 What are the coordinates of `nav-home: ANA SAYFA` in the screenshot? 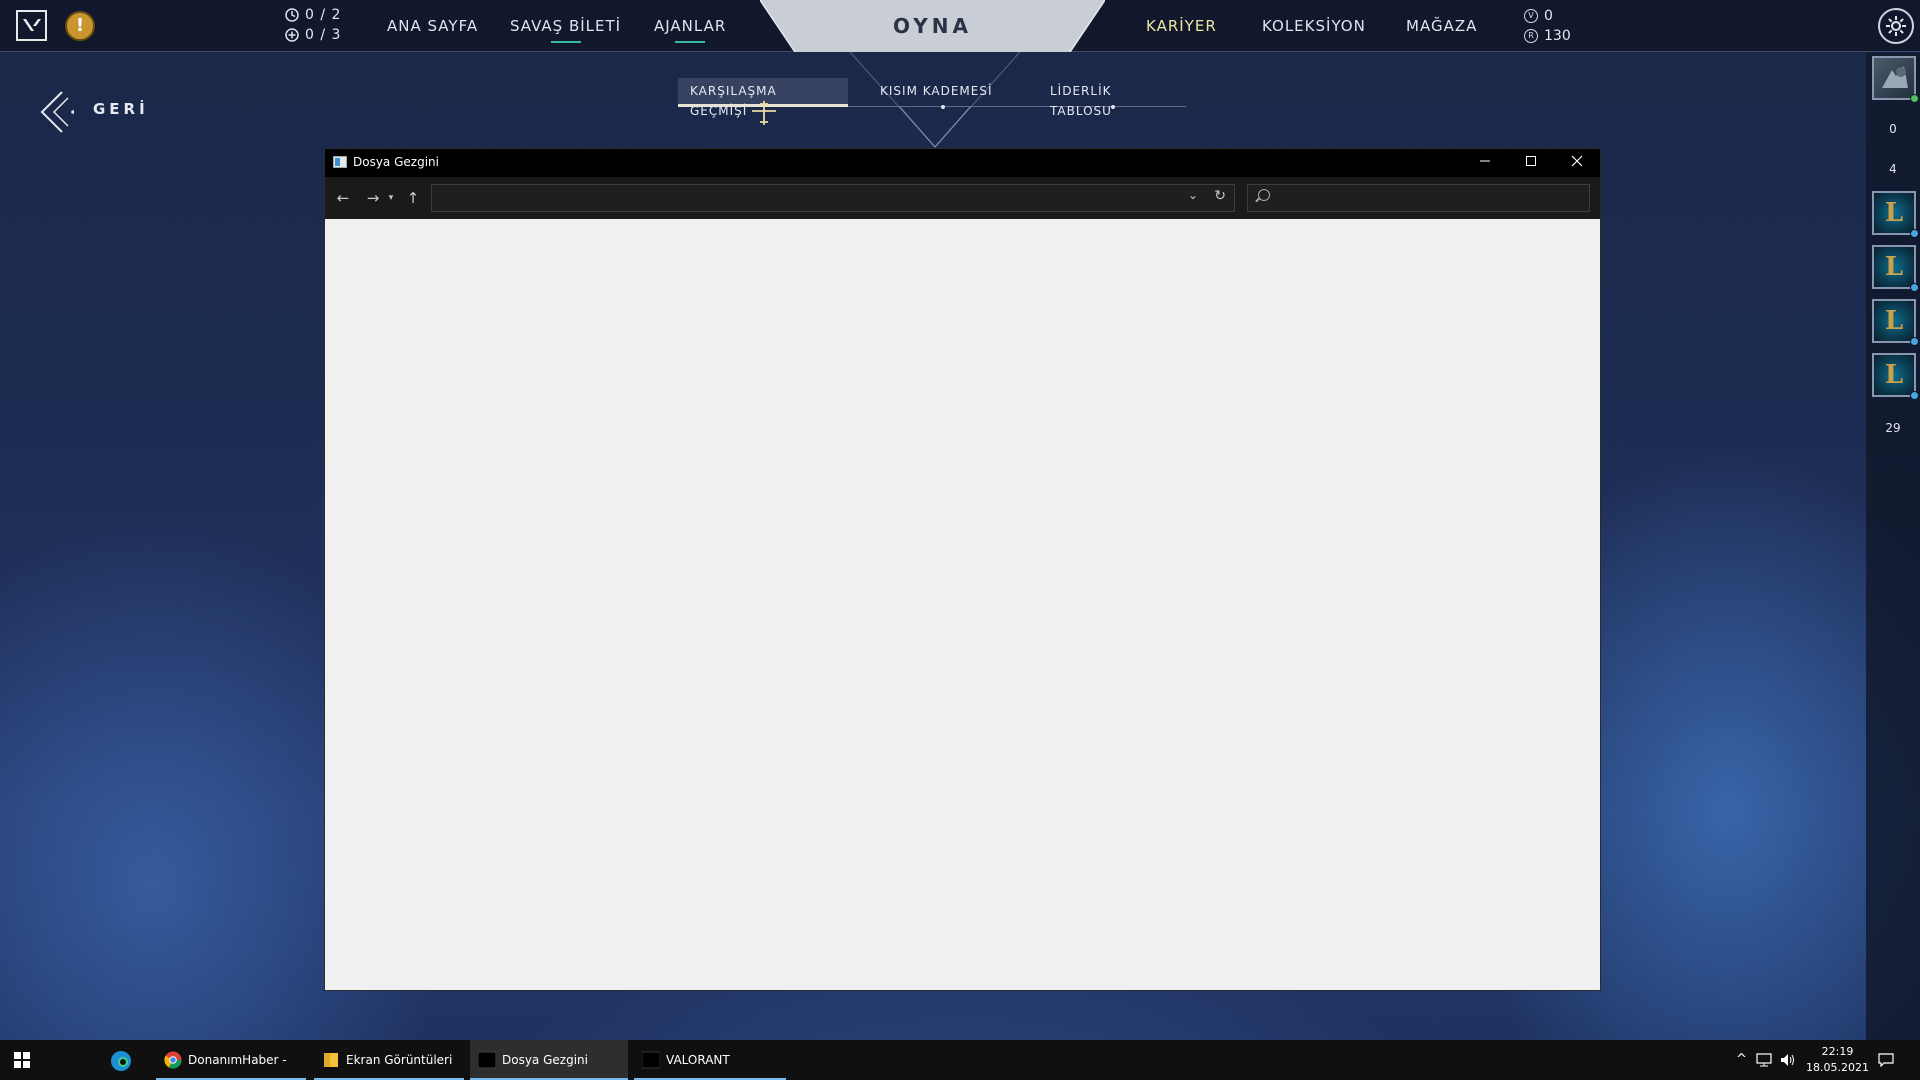 It's located at (432, 26).